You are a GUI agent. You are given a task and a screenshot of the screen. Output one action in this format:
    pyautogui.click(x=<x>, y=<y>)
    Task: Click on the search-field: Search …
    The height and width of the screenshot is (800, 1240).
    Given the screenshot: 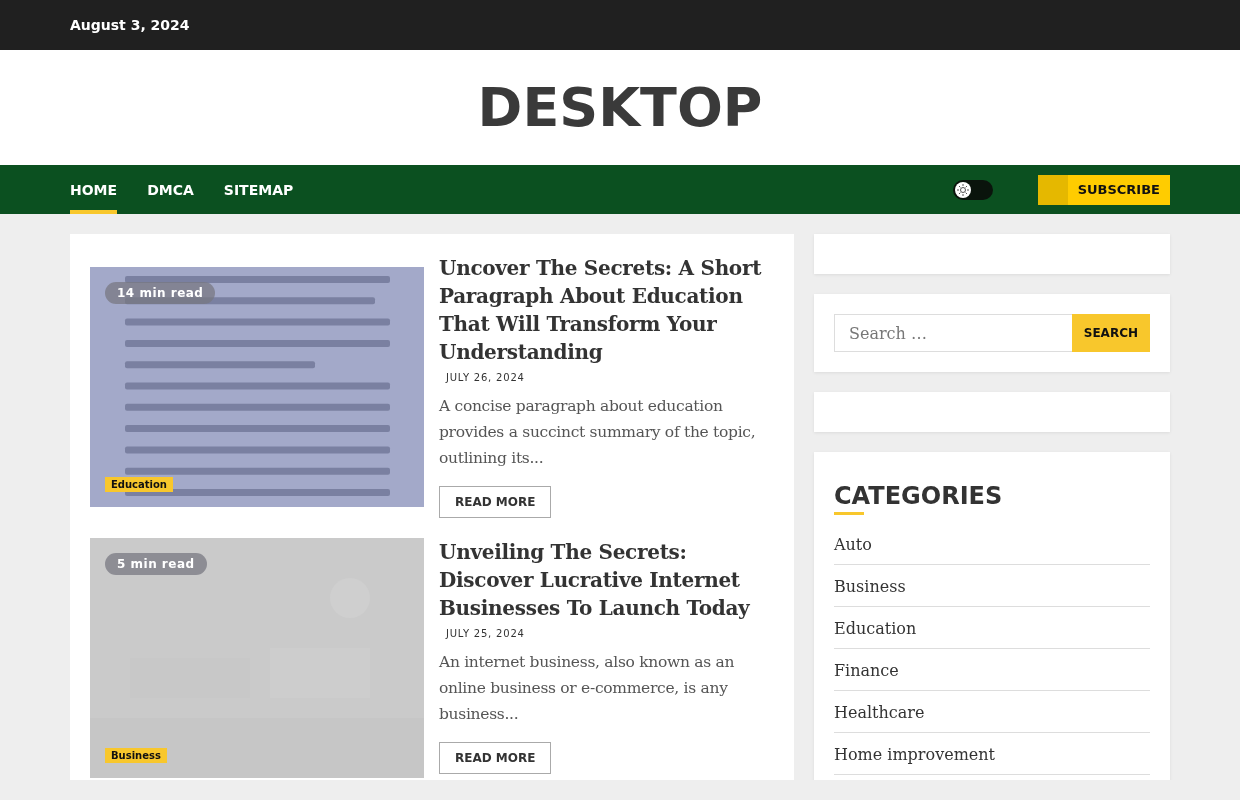 What is the action you would take?
    pyautogui.click(x=953, y=333)
    